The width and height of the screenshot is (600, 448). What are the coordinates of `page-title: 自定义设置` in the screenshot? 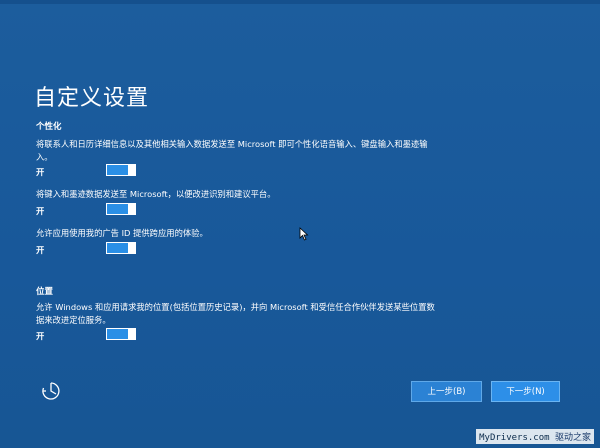 It's located at (92, 98).